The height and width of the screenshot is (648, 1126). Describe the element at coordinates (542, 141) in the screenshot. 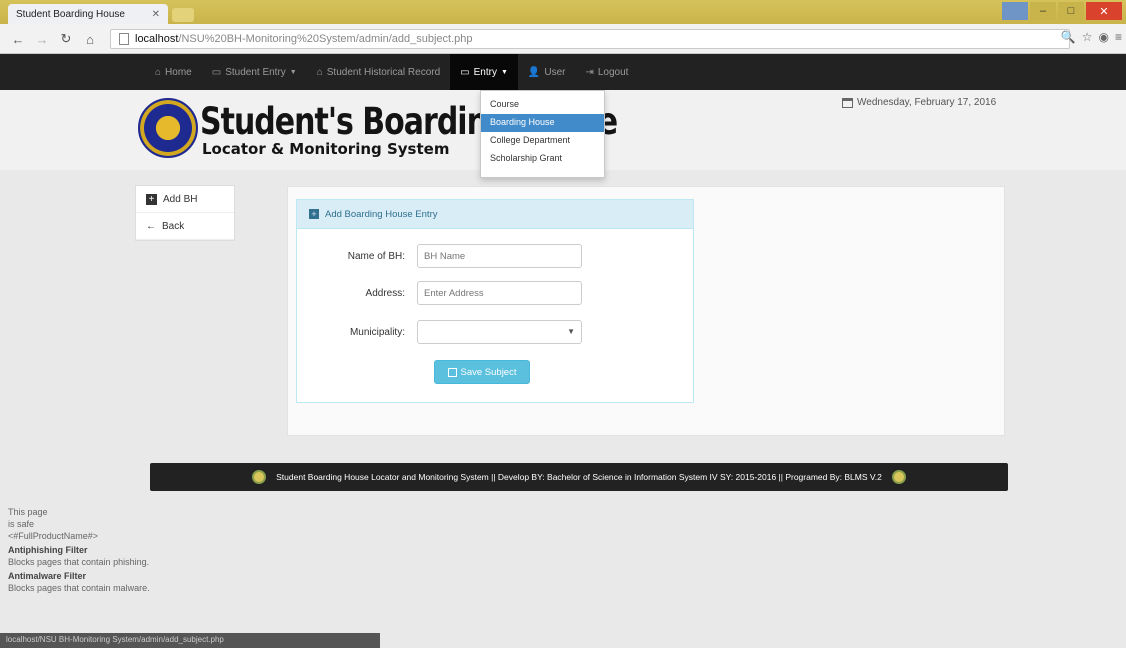

I see `dropdown-item-college-department: College Department` at that location.